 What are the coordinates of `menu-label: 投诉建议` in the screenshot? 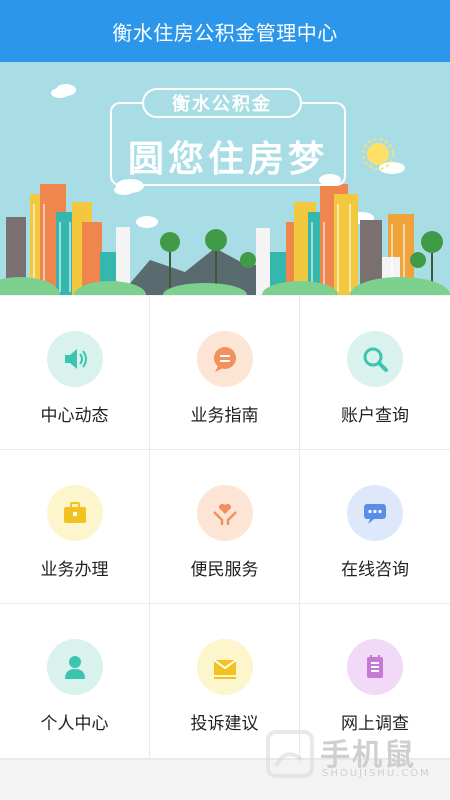 It's located at (224, 724).